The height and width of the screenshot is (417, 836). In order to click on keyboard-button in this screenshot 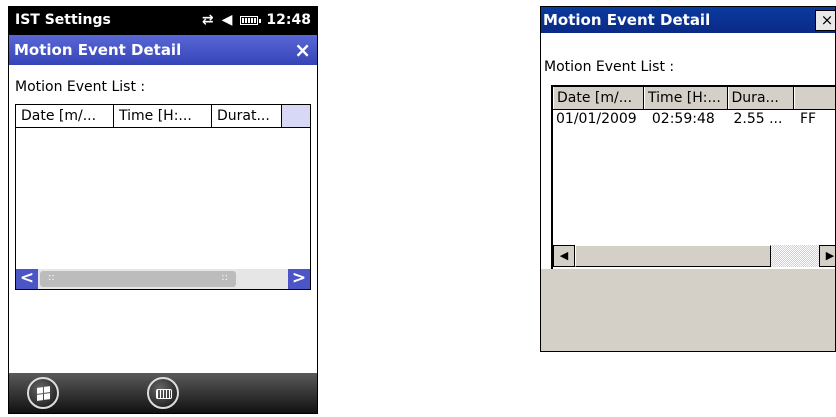, I will do `click(163, 393)`.